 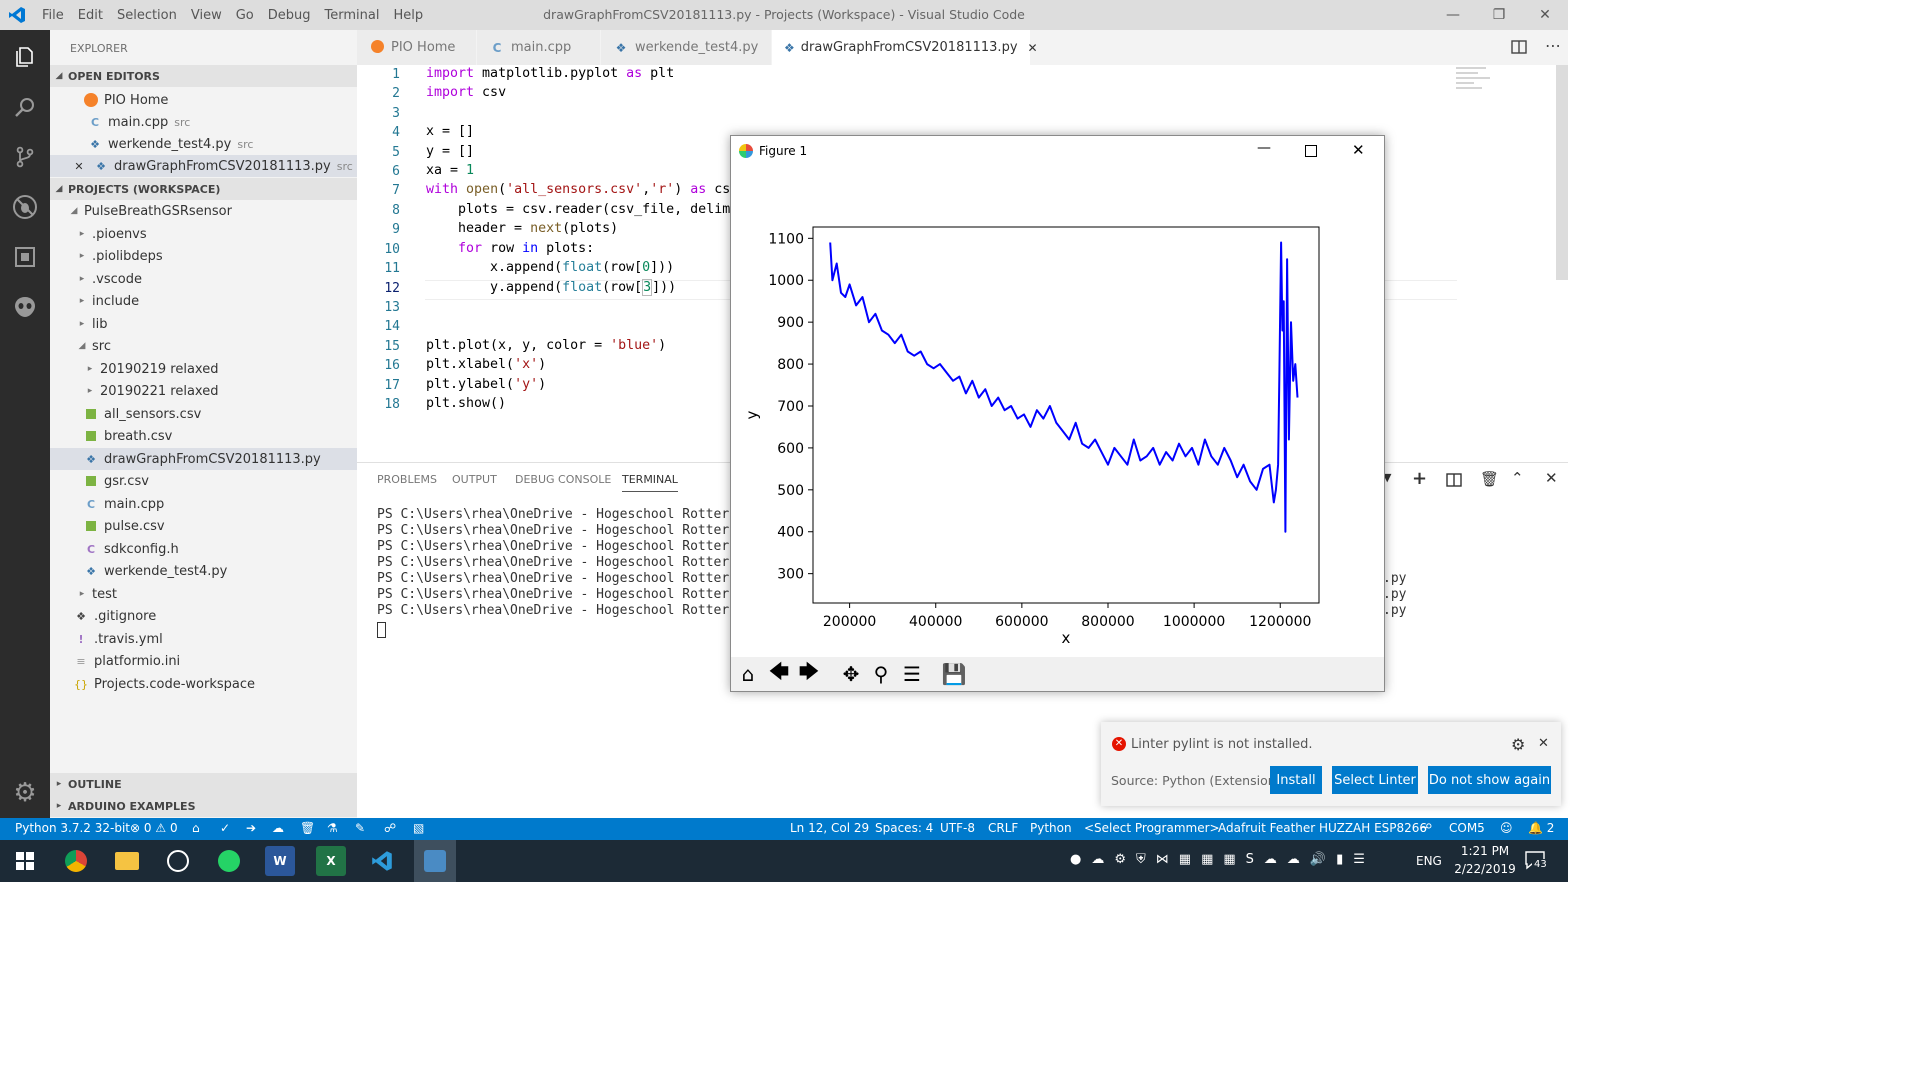 What do you see at coordinates (72, 828) in the screenshot?
I see `python-interpreter: Python 3.7.2 32-bit` at bounding box center [72, 828].